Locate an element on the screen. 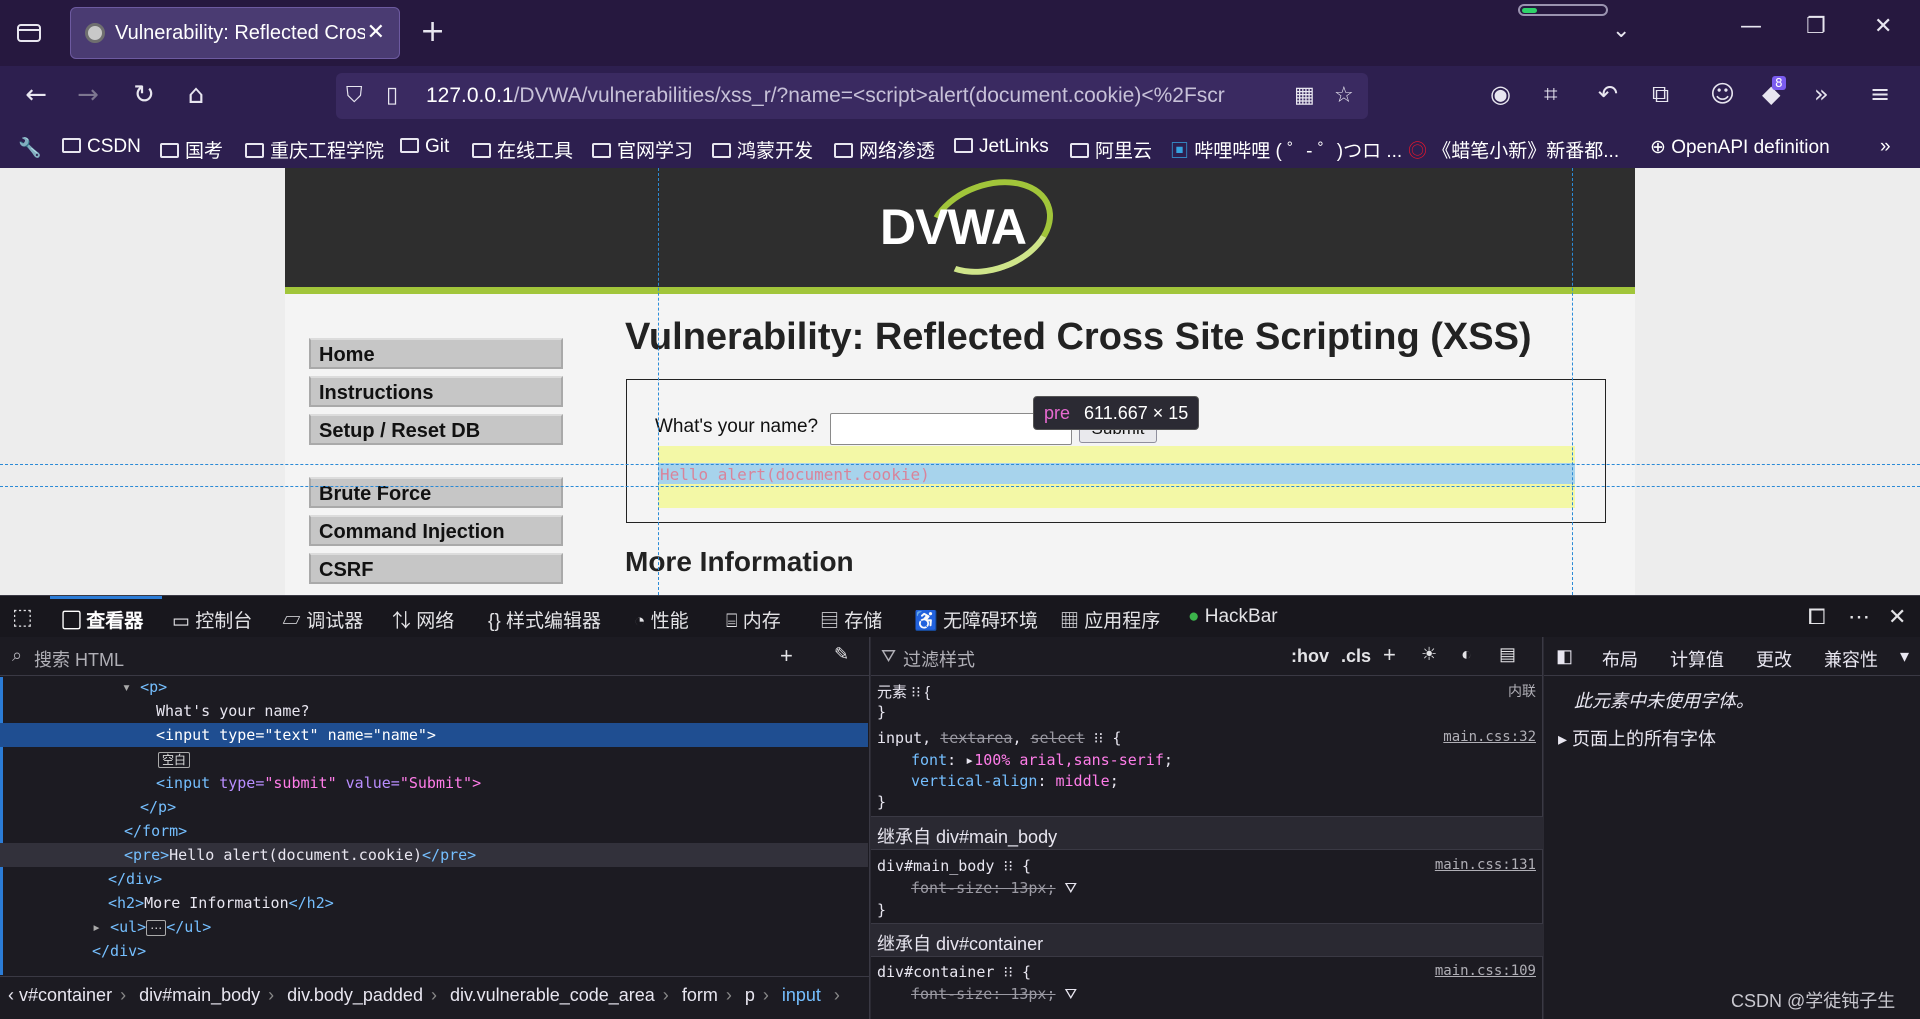  markup-node-hovered: <pre>Hello alert(document.cookie)</pre> is located at coordinates (434, 855).